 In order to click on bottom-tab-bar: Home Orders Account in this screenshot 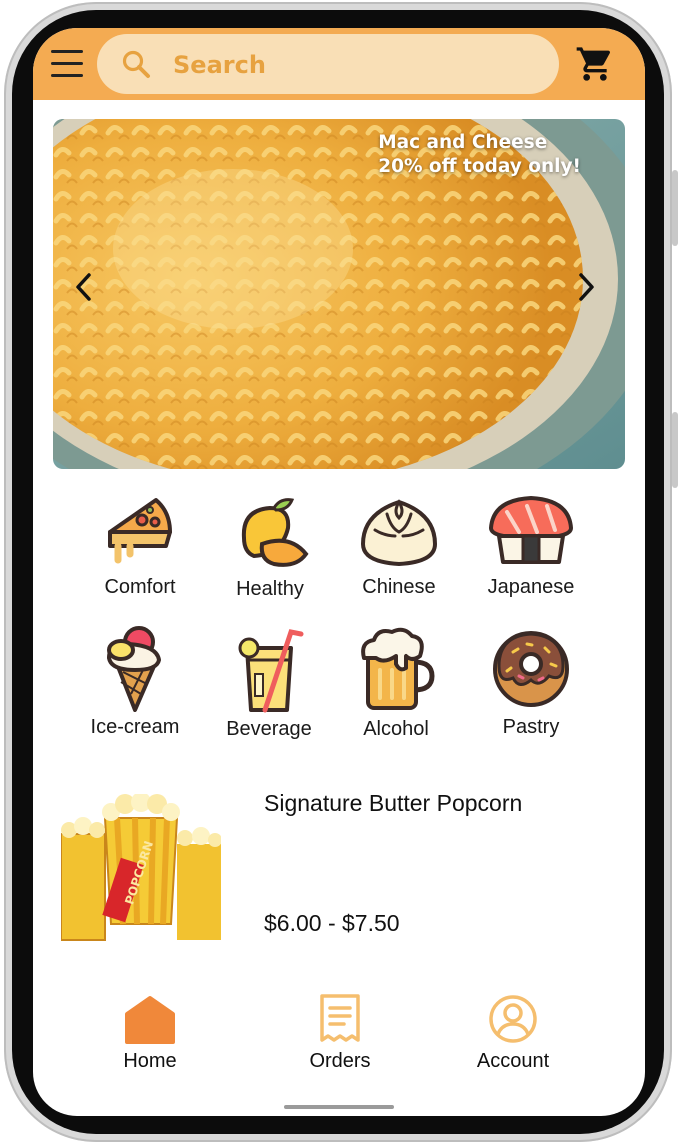, I will do `click(339, 1044)`.